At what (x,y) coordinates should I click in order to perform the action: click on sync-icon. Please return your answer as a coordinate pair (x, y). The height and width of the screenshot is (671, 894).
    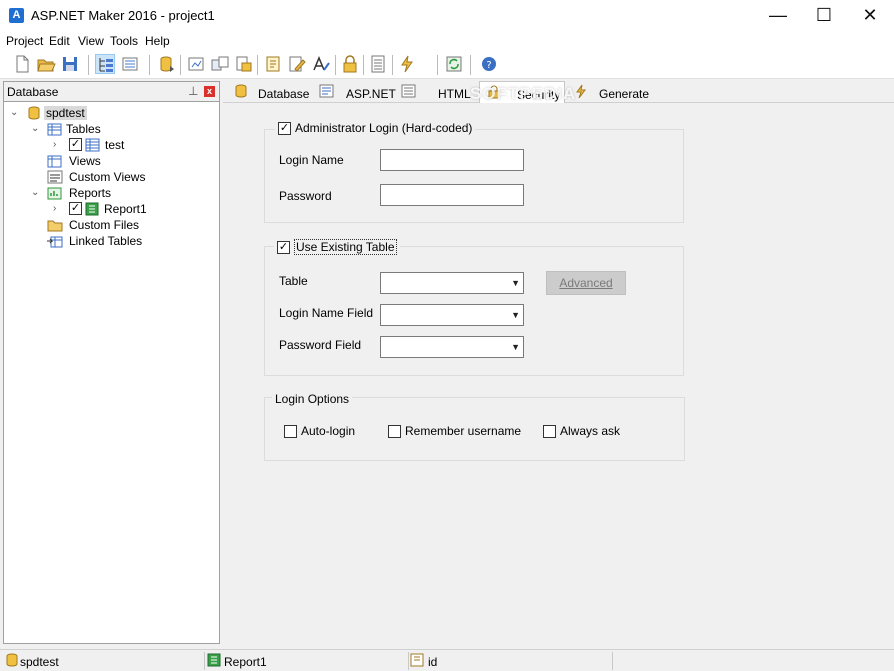
    Looking at the image, I should click on (220, 64).